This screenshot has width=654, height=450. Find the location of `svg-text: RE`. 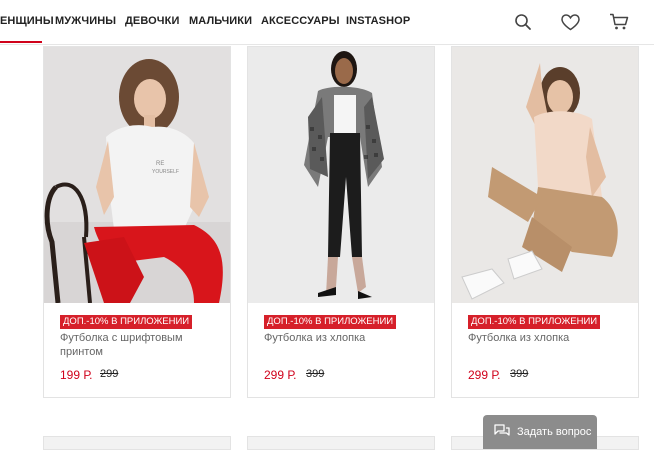

svg-text: RE is located at coordinates (160, 164).